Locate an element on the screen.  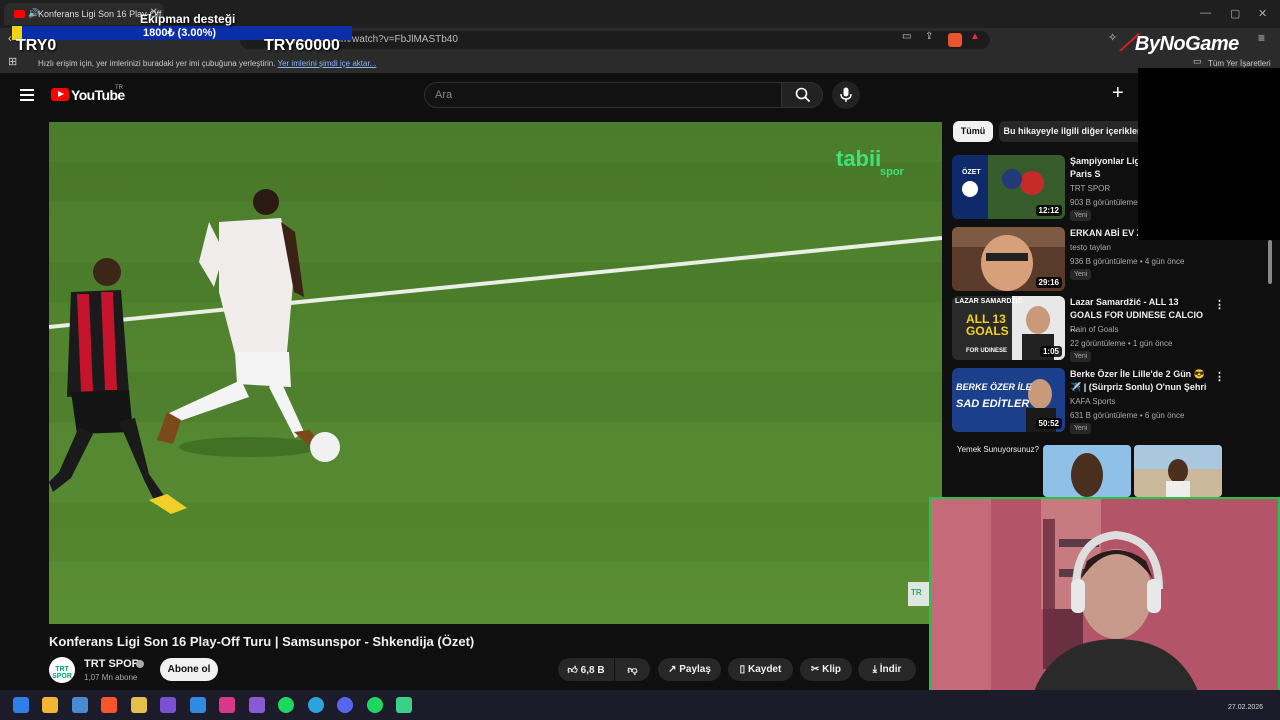
windows-icon is located at coordinates (21, 705).